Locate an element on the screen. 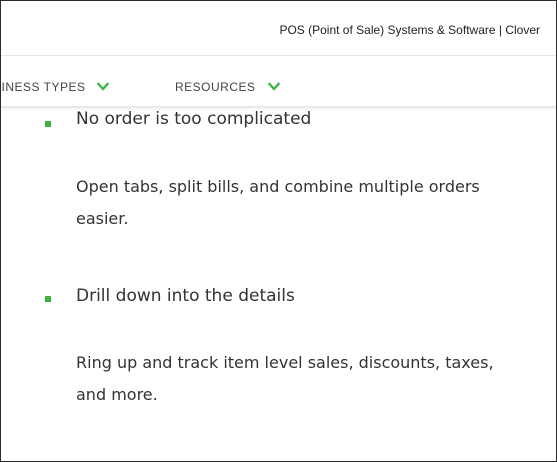 The image size is (557, 462). feature-heading: Drill down into the details is located at coordinates (185, 296).